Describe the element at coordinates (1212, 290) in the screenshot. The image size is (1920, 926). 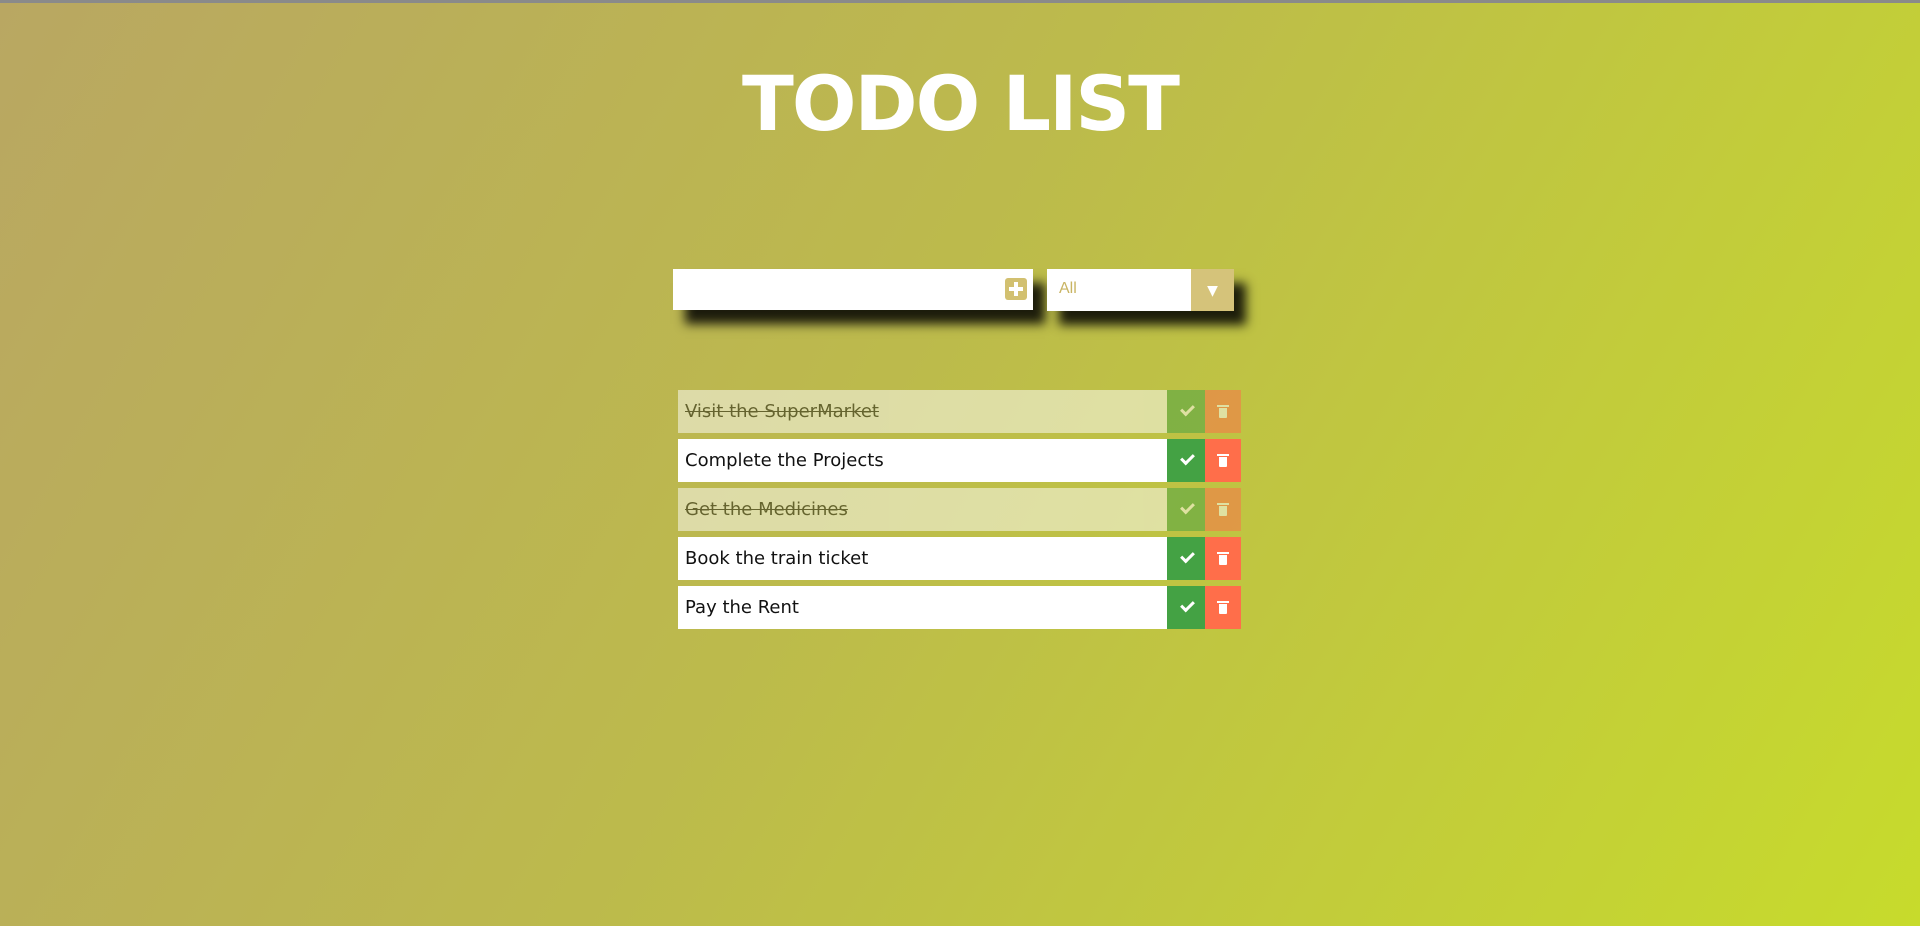
I see `triangle-down-icon: ▼` at that location.